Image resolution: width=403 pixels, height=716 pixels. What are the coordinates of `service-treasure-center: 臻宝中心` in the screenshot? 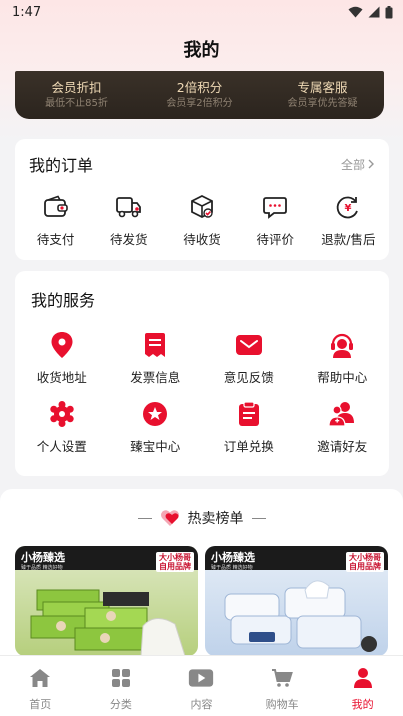 It's located at (156, 427).